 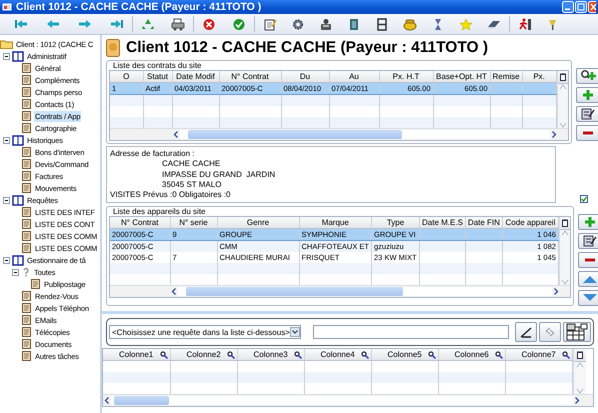 What do you see at coordinates (157, 65) in the screenshot?
I see `group-title: Liste des contrats du site` at bounding box center [157, 65].